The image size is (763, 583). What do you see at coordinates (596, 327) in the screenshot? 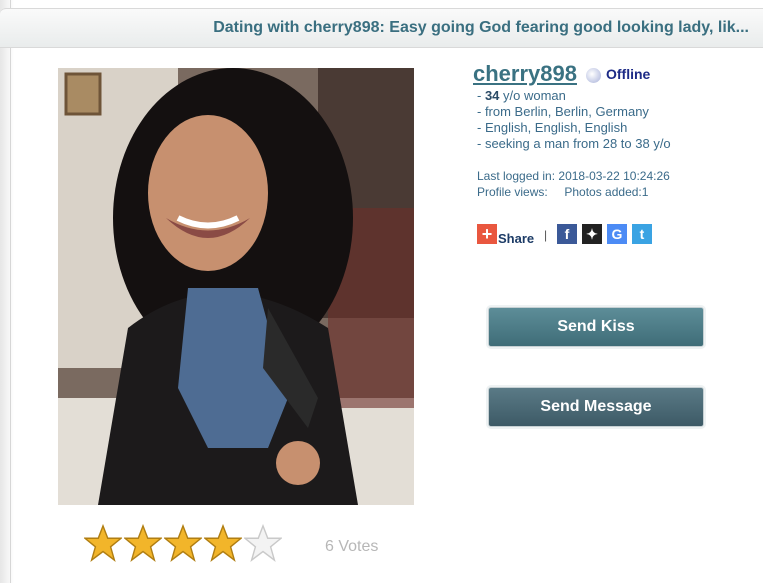
I see `send-kiss-button: Send Kiss` at bounding box center [596, 327].